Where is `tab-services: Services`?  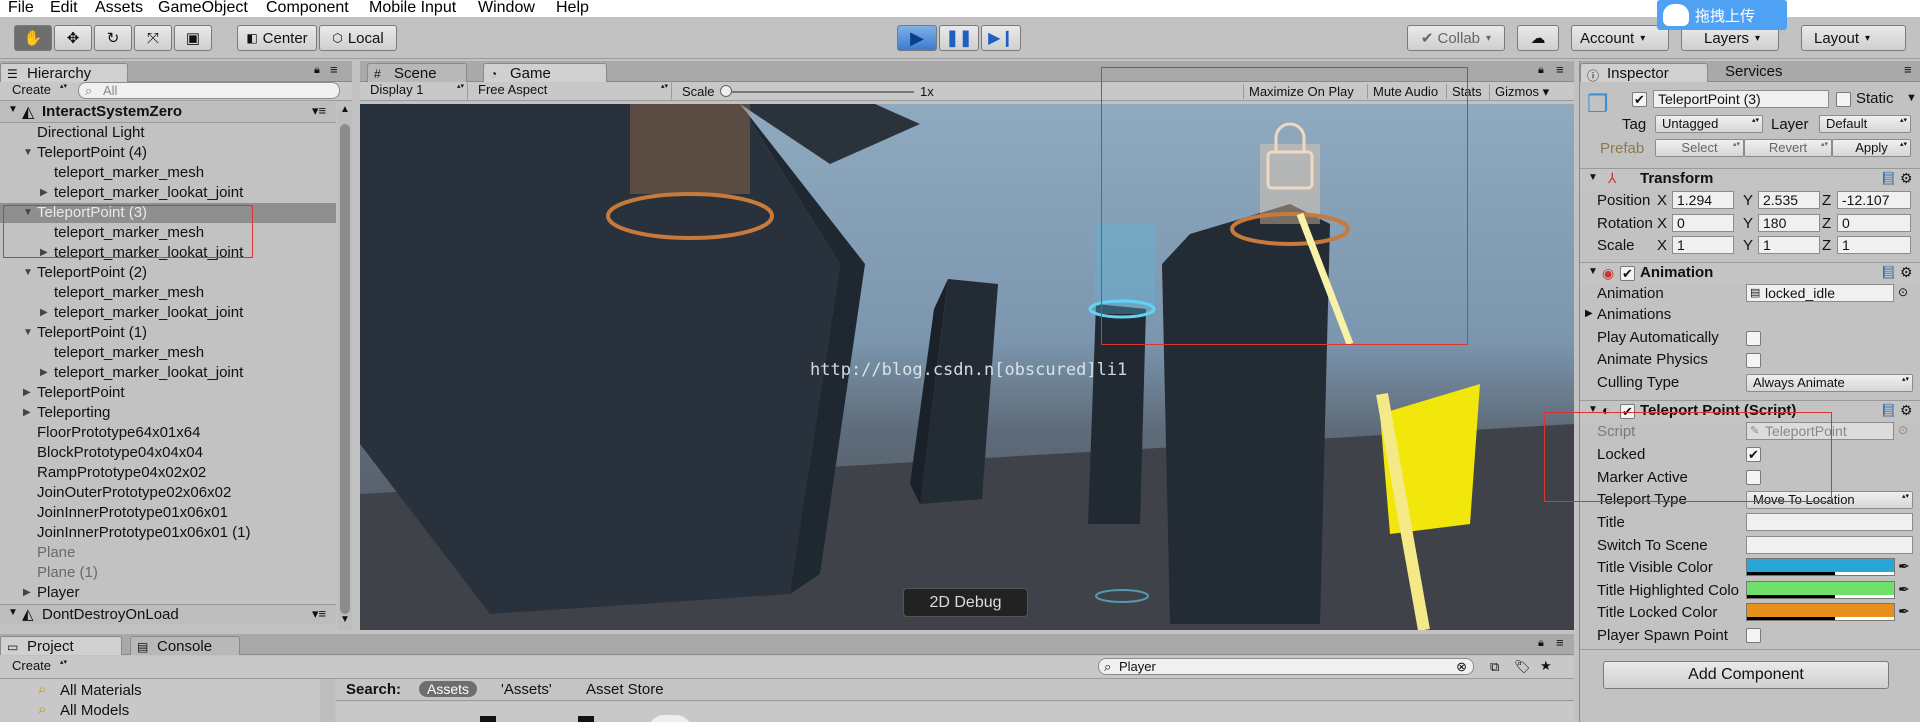
tab-services: Services is located at coordinates (1754, 71).